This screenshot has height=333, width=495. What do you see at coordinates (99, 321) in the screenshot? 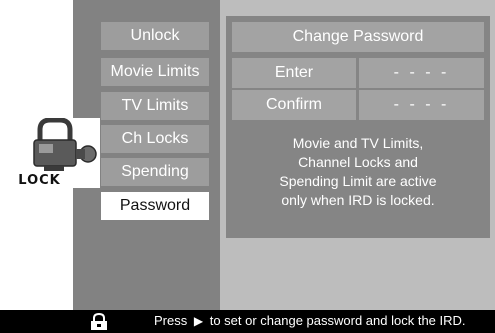
I see `padlock-icon` at bounding box center [99, 321].